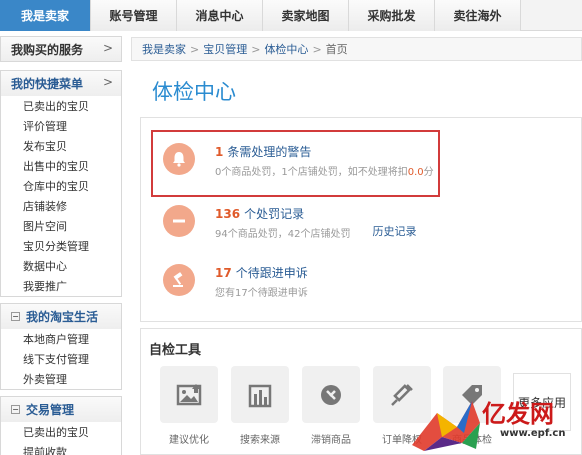 Image resolution: width=582 pixels, height=455 pixels. I want to click on sidebar-life-title-label: 我的淘宝生活, so click(62, 317).